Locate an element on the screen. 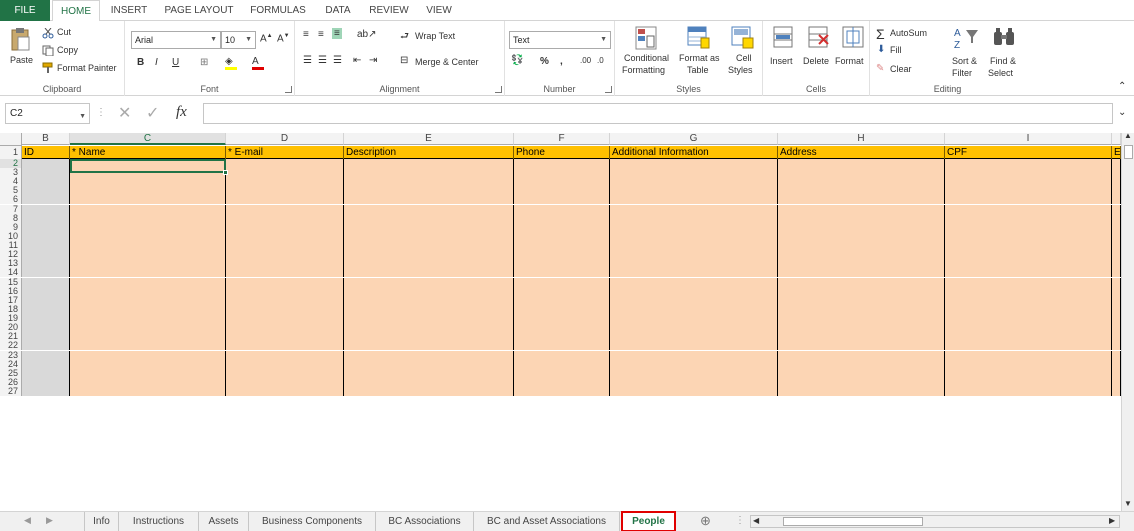 The image size is (1134, 531). format-as-table-button: Format as Table is located at coordinates (698, 51).